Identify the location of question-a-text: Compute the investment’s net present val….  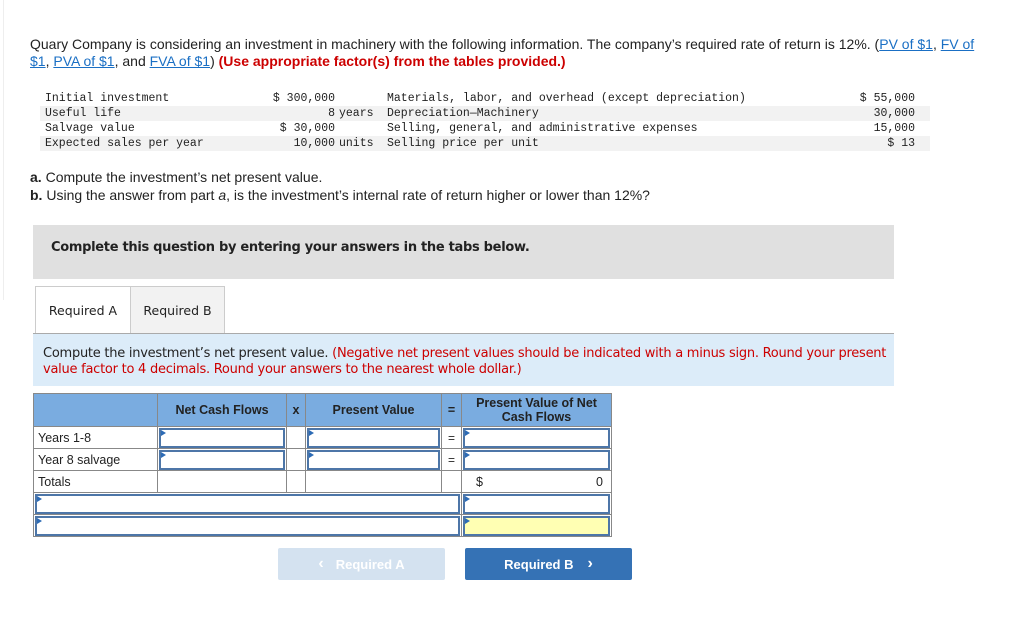
(182, 177).